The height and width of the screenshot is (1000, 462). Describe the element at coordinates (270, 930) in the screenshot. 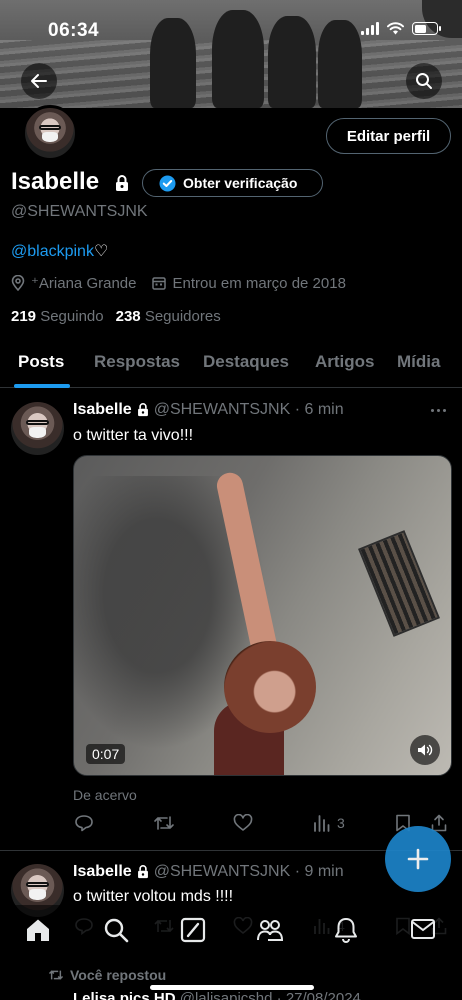

I see `communities-icon` at that location.